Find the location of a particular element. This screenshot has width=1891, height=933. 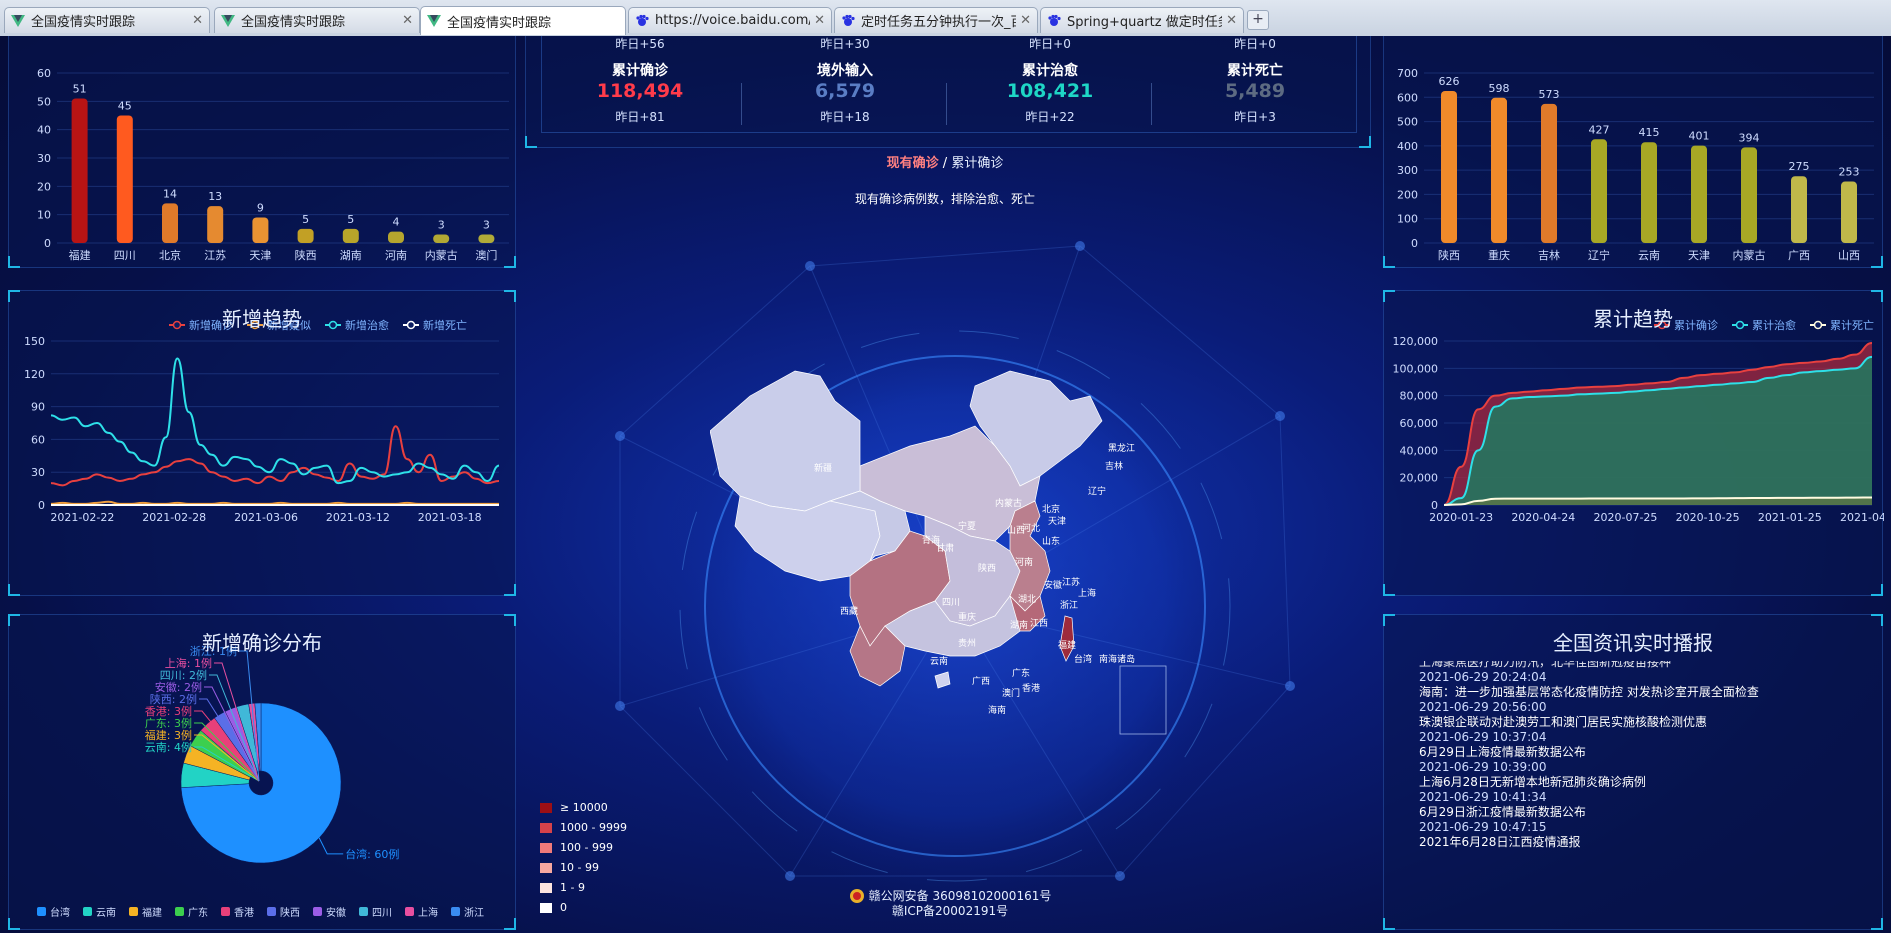

province-label: 甘肃 is located at coordinates (945, 548).